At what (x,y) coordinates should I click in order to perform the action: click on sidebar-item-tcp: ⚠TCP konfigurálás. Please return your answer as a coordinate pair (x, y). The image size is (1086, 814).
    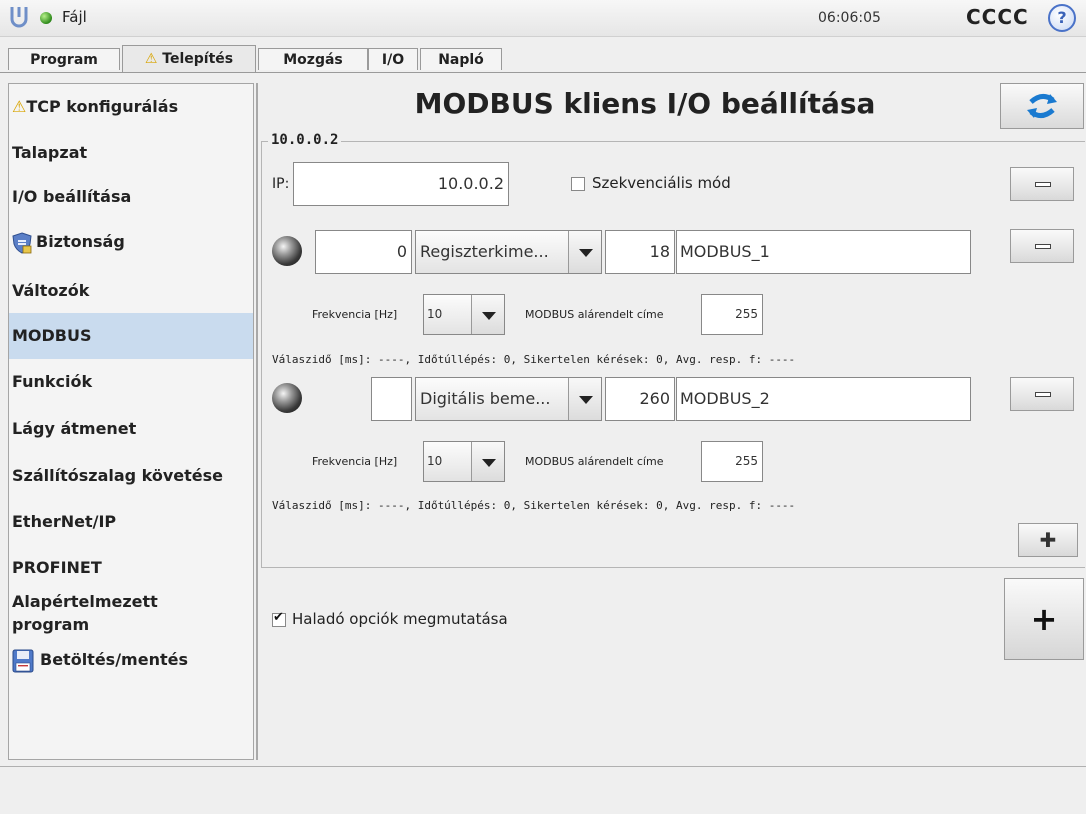
    Looking at the image, I should click on (131, 107).